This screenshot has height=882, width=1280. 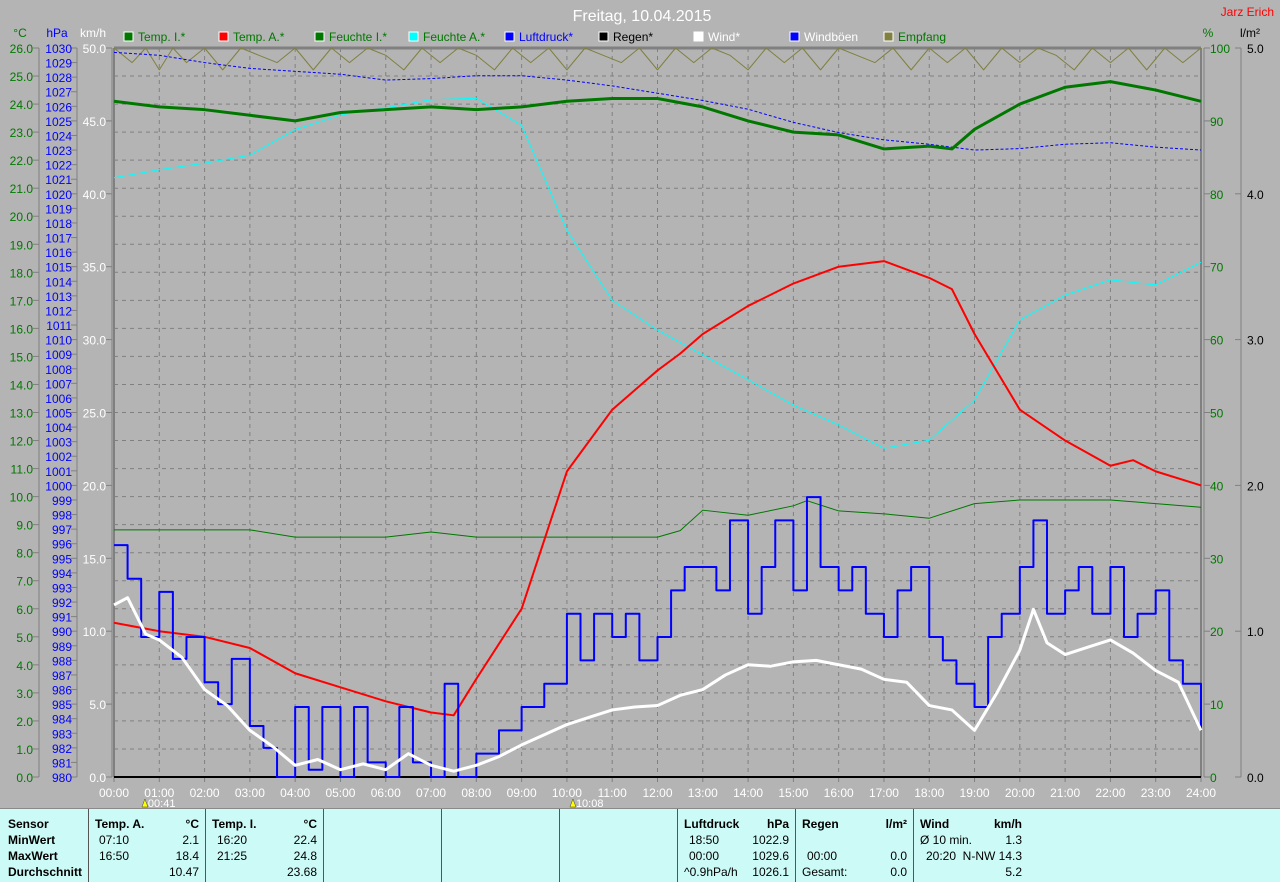 What do you see at coordinates (1255, 778) in the screenshot?
I see `rain-tick-label: 0.0` at bounding box center [1255, 778].